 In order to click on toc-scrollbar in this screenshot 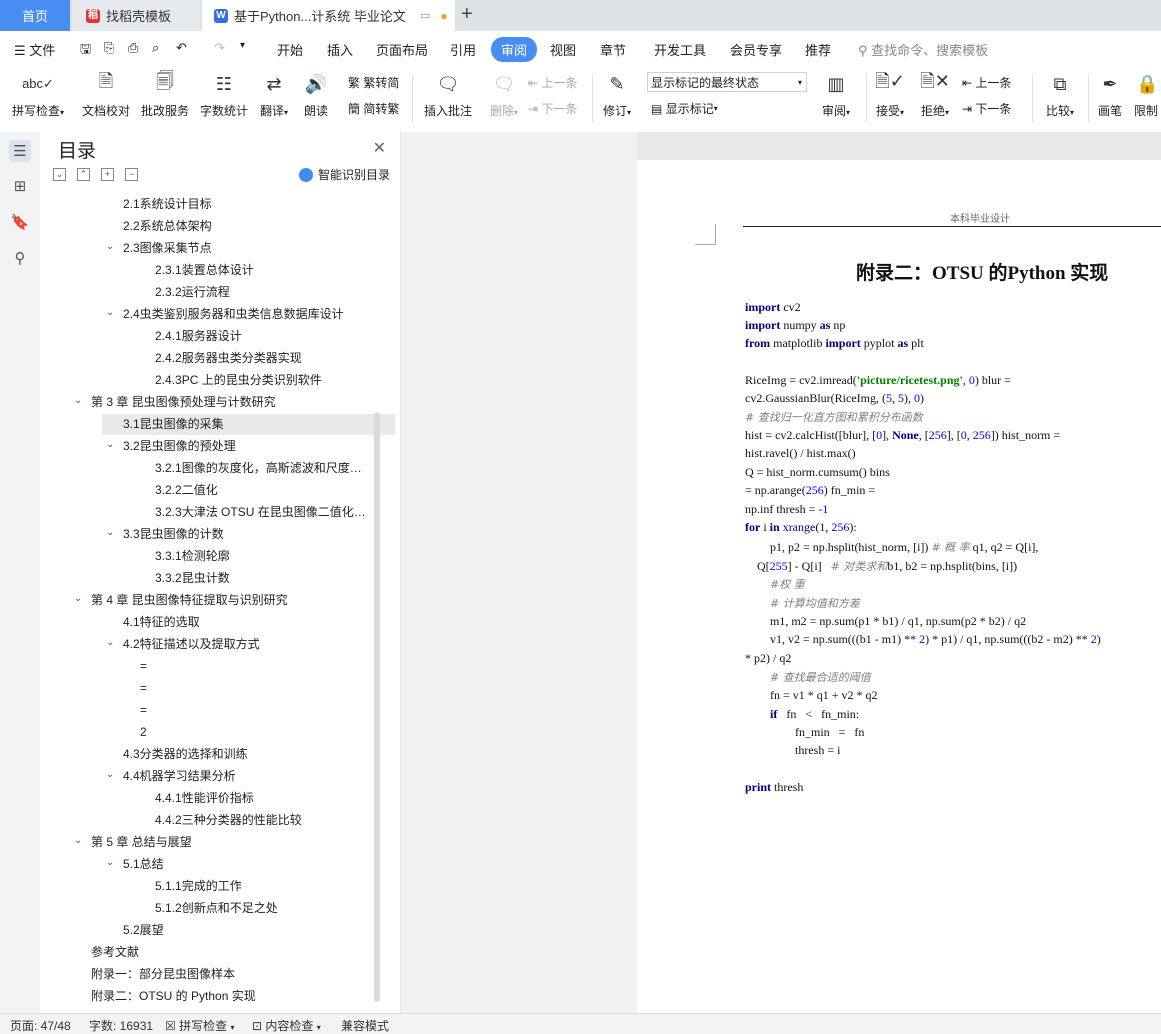, I will do `click(377, 707)`.